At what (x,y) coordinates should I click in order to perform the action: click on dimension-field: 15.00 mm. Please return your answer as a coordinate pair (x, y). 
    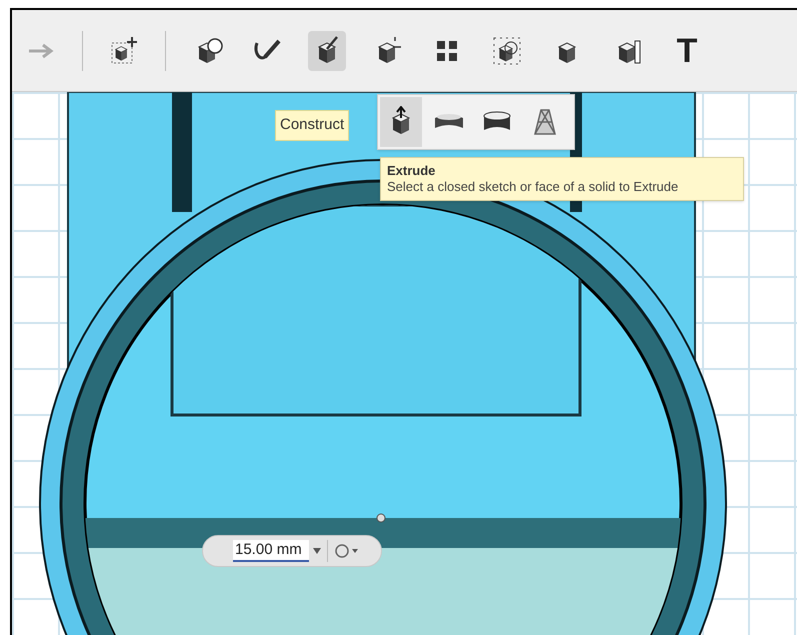
    Looking at the image, I should click on (271, 551).